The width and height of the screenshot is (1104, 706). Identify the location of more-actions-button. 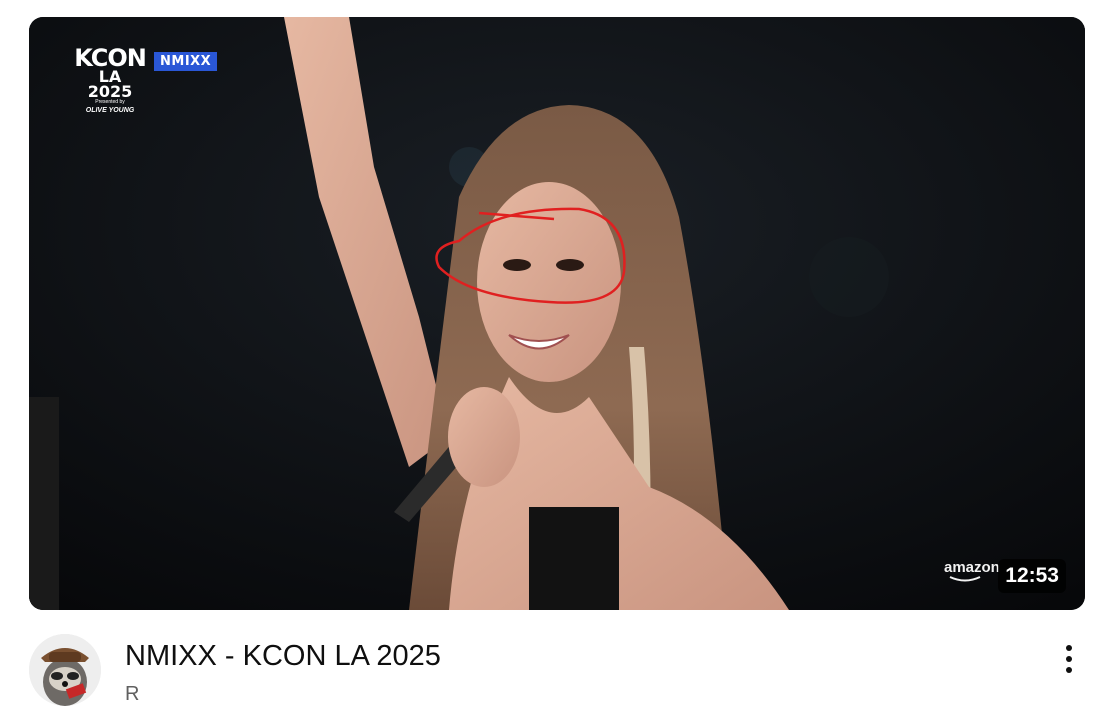
(1069, 660).